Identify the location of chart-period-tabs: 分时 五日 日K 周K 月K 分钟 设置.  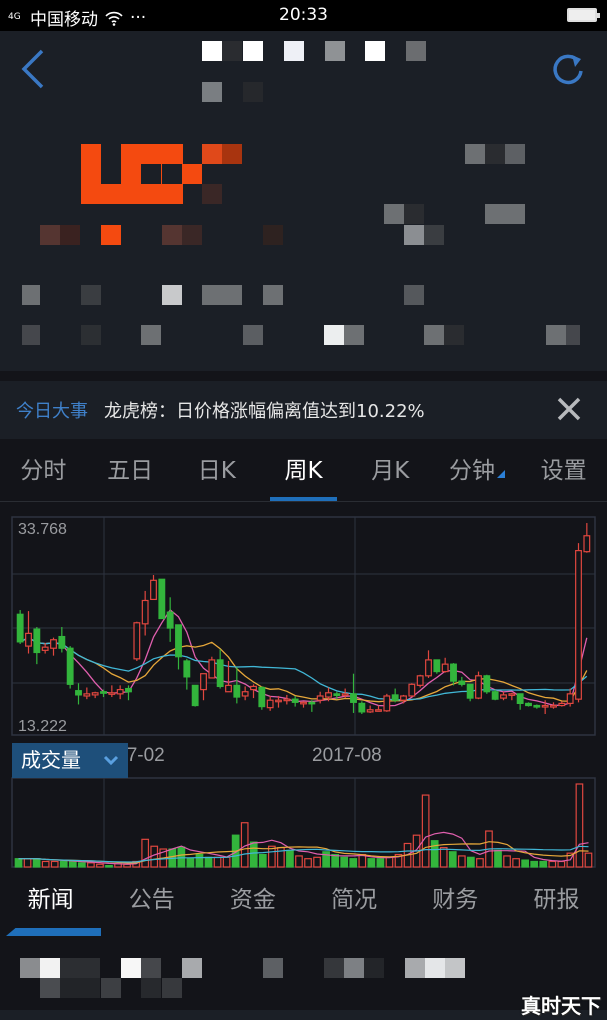
(303, 471).